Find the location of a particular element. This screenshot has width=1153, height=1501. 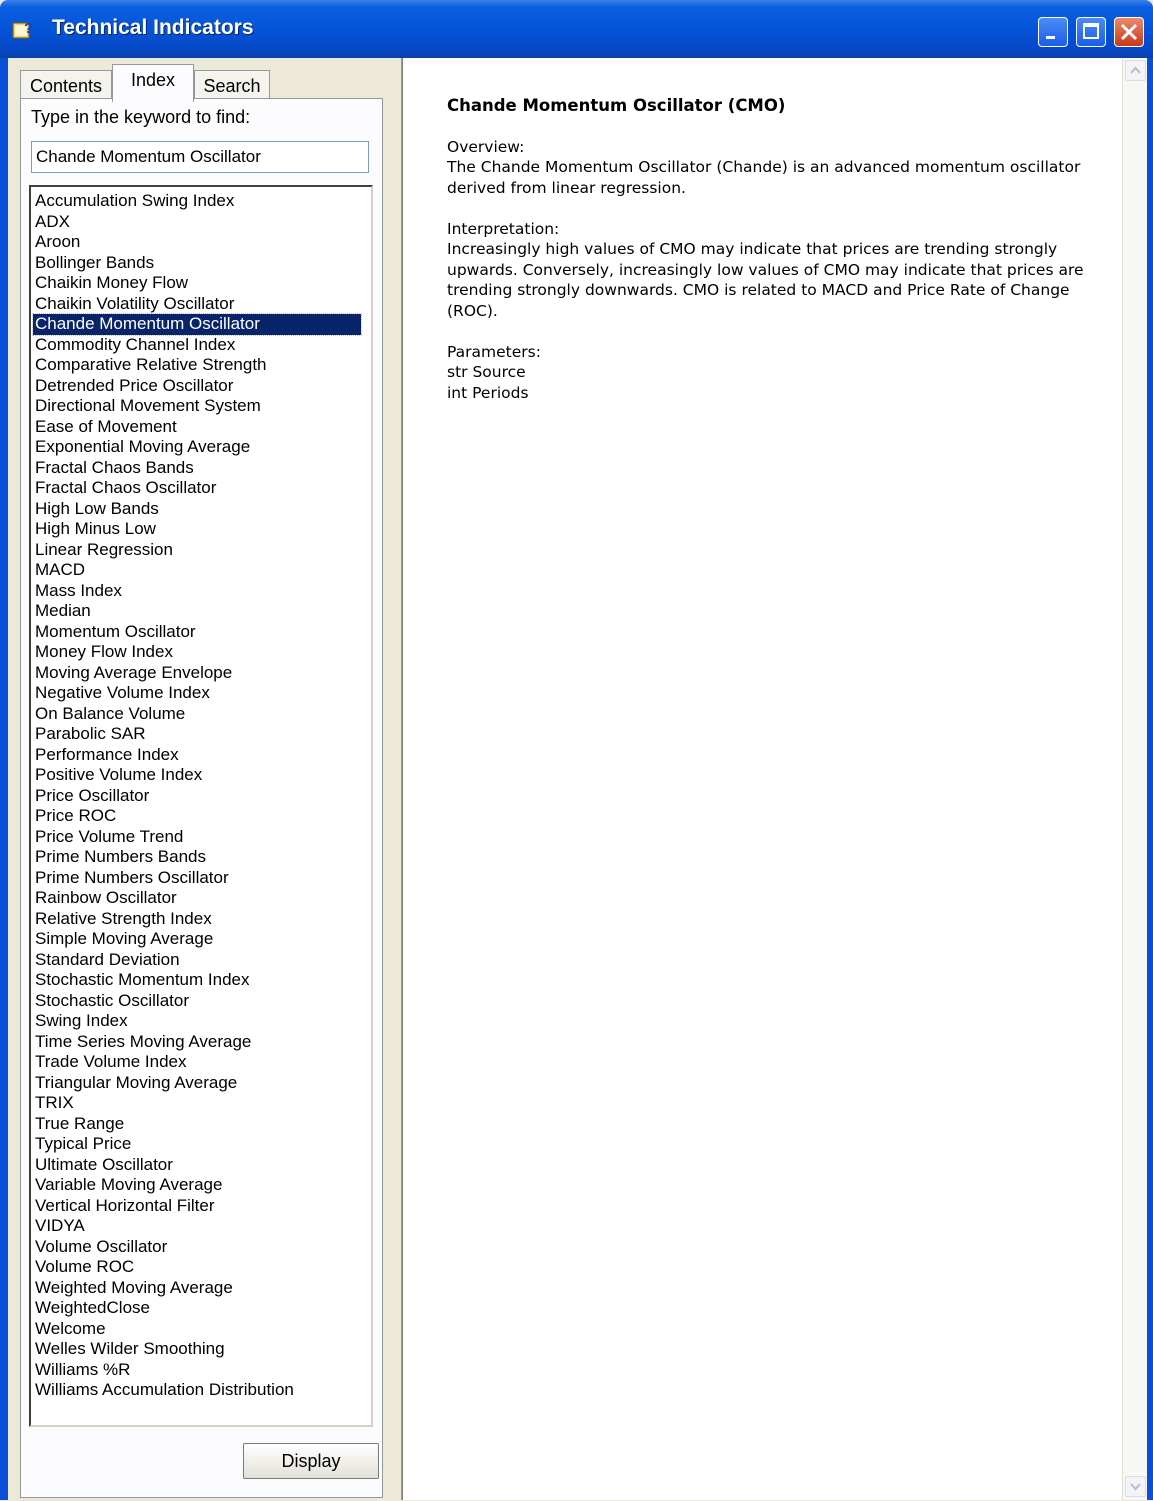

list-item: Parabolic SAR is located at coordinates (202, 734).